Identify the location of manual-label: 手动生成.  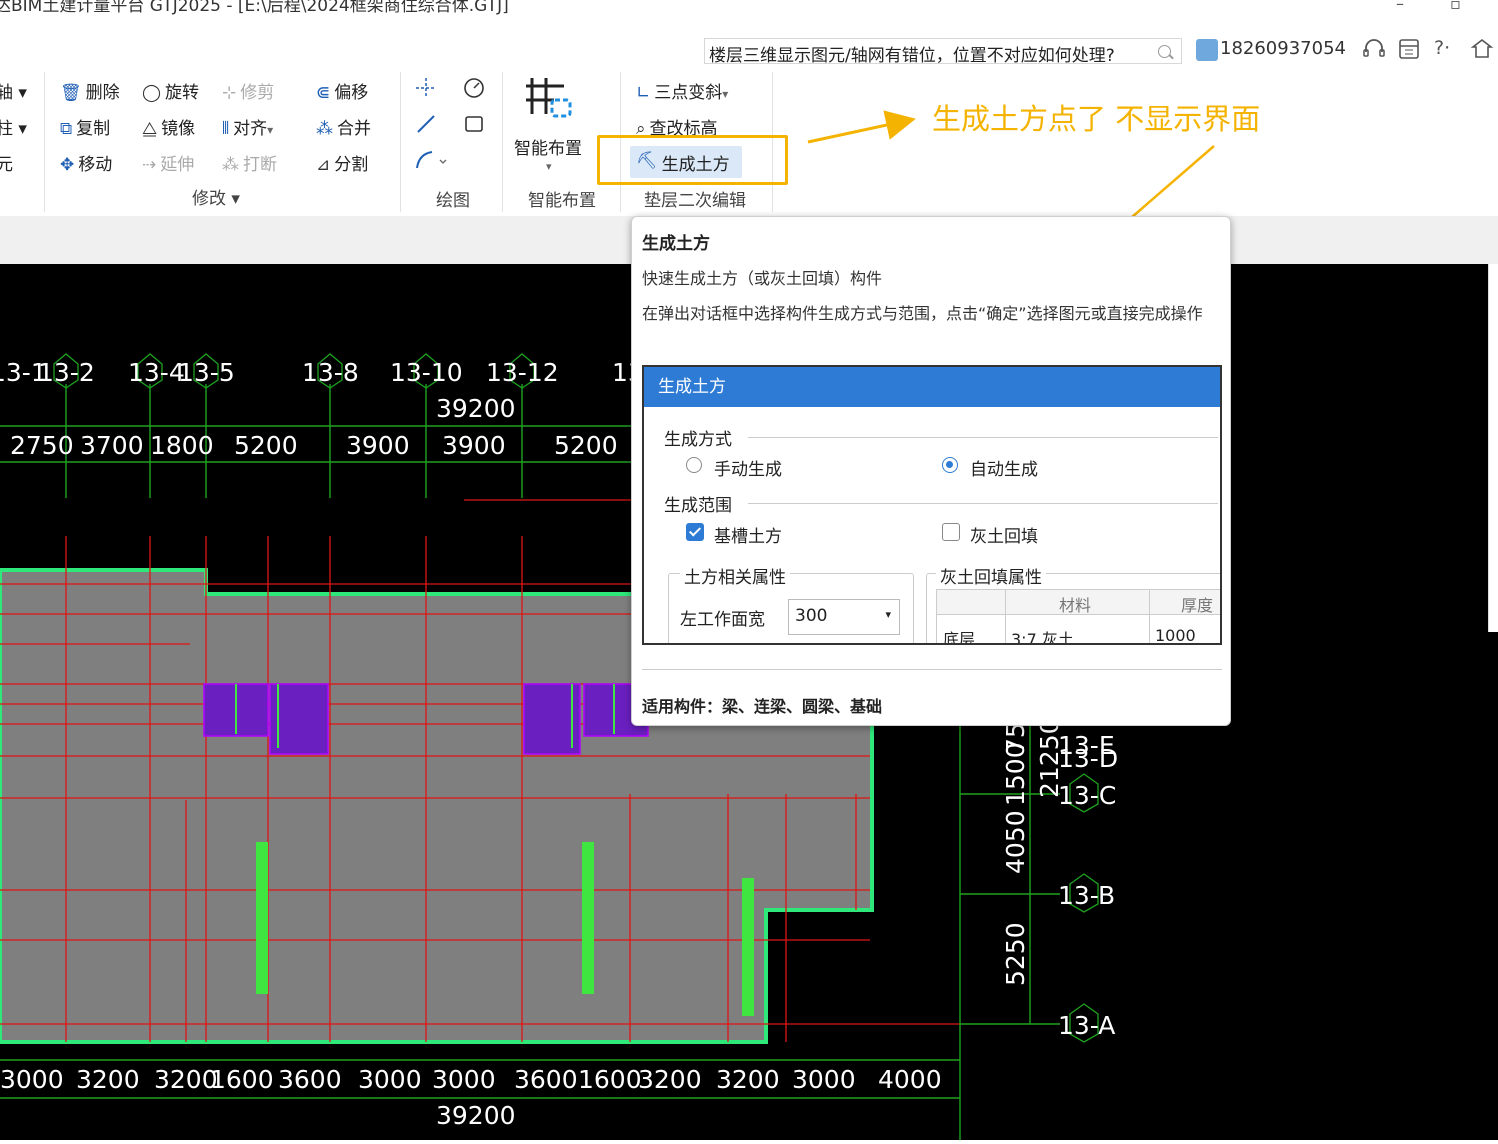
(748, 470).